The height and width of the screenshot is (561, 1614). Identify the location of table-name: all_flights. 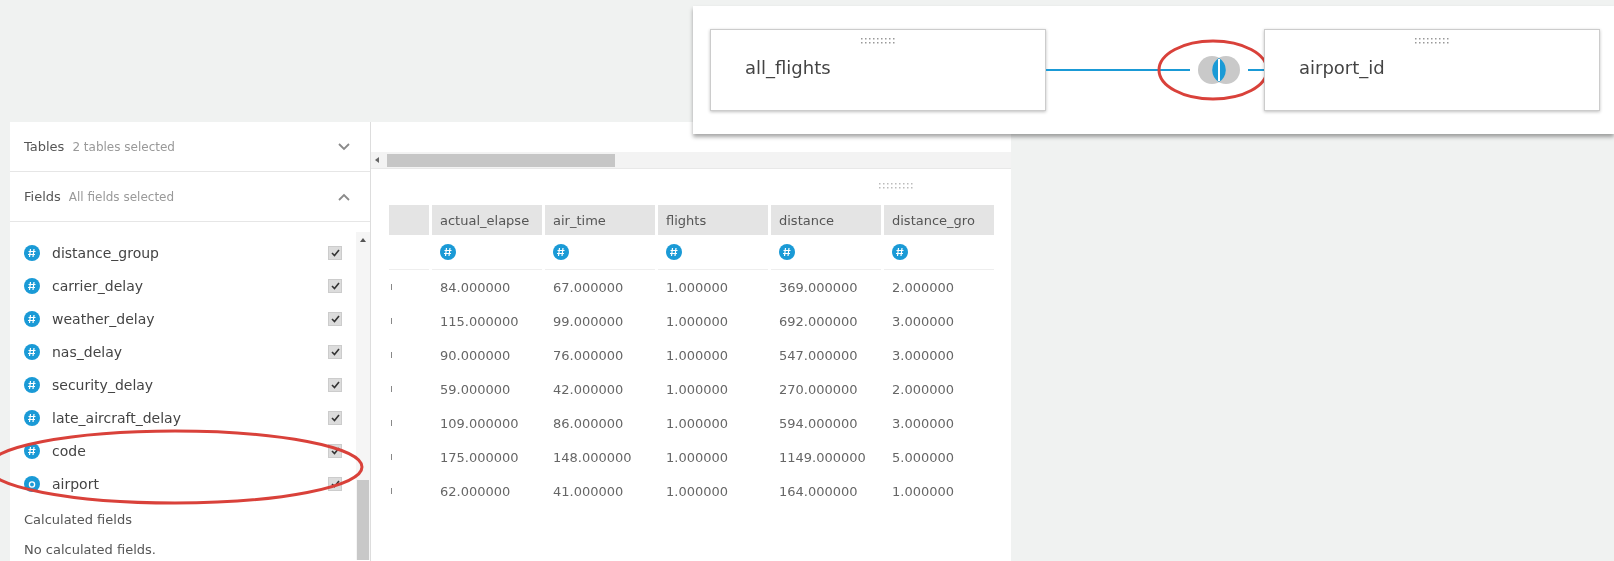
(788, 67).